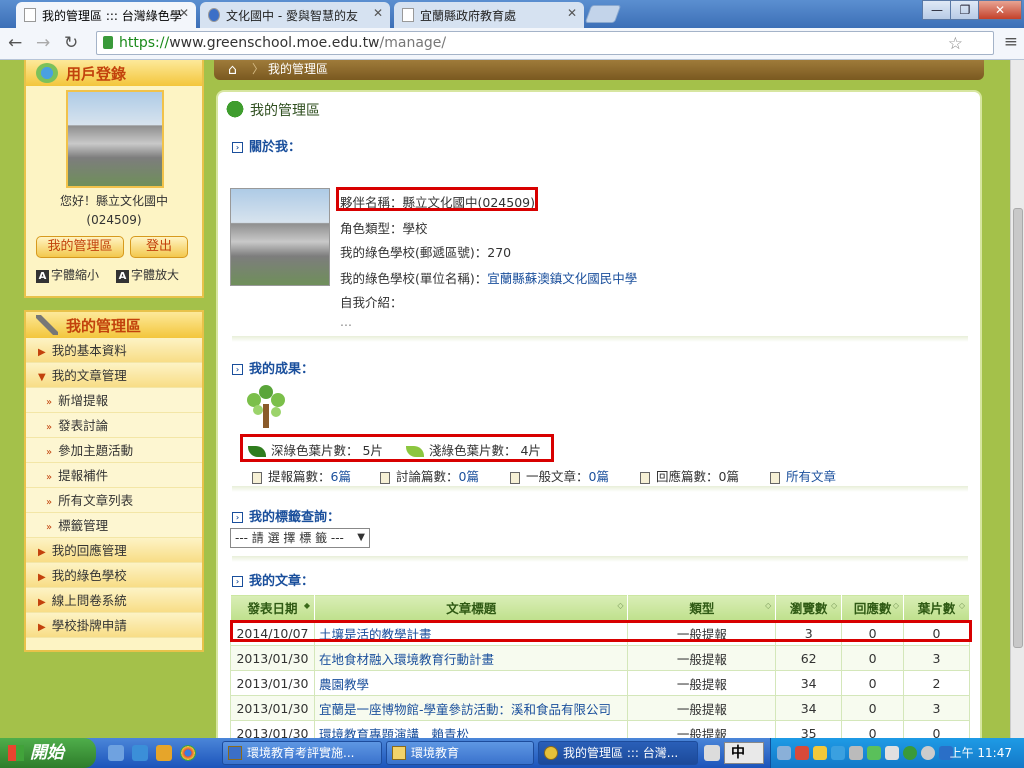  Describe the element at coordinates (802, 753) in the screenshot. I see `speaker-icon` at that location.